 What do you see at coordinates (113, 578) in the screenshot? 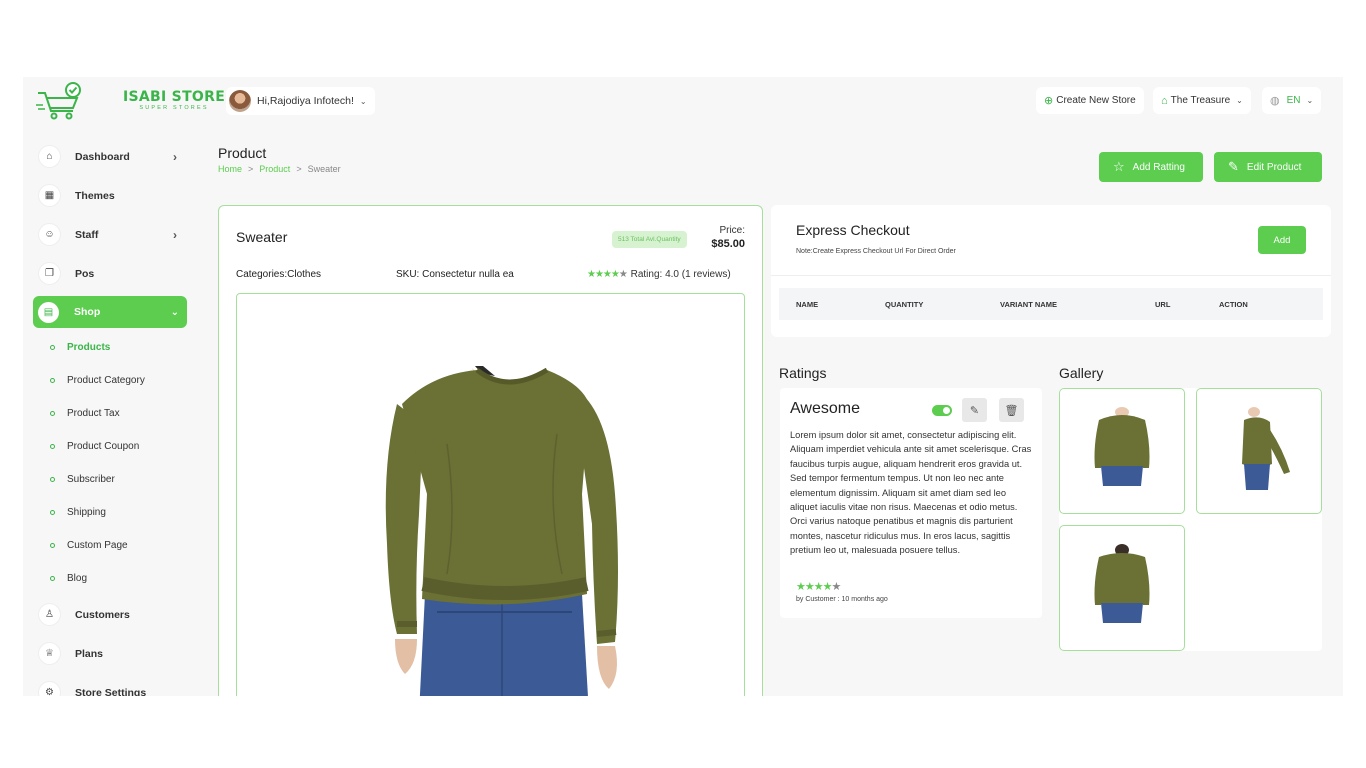
I see `sidebar-sub-blog: Blog` at bounding box center [113, 578].